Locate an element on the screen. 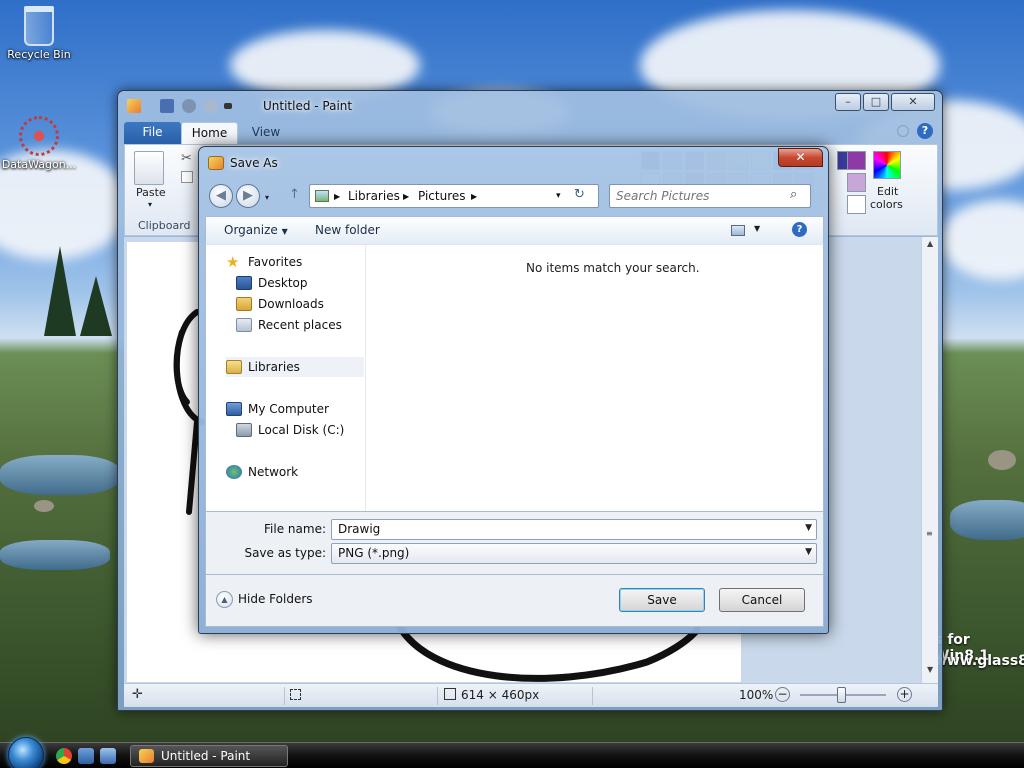 Image resolution: width=1024 pixels, height=768 pixels. image-size-icon is located at coordinates (450, 694).